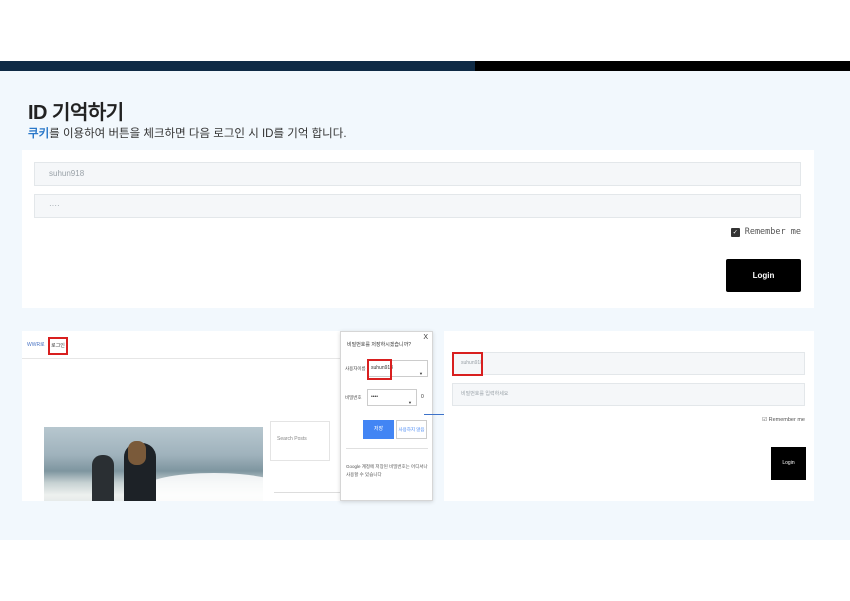  I want to click on password-field: 비밀번호를 입력하세요, so click(628, 394).